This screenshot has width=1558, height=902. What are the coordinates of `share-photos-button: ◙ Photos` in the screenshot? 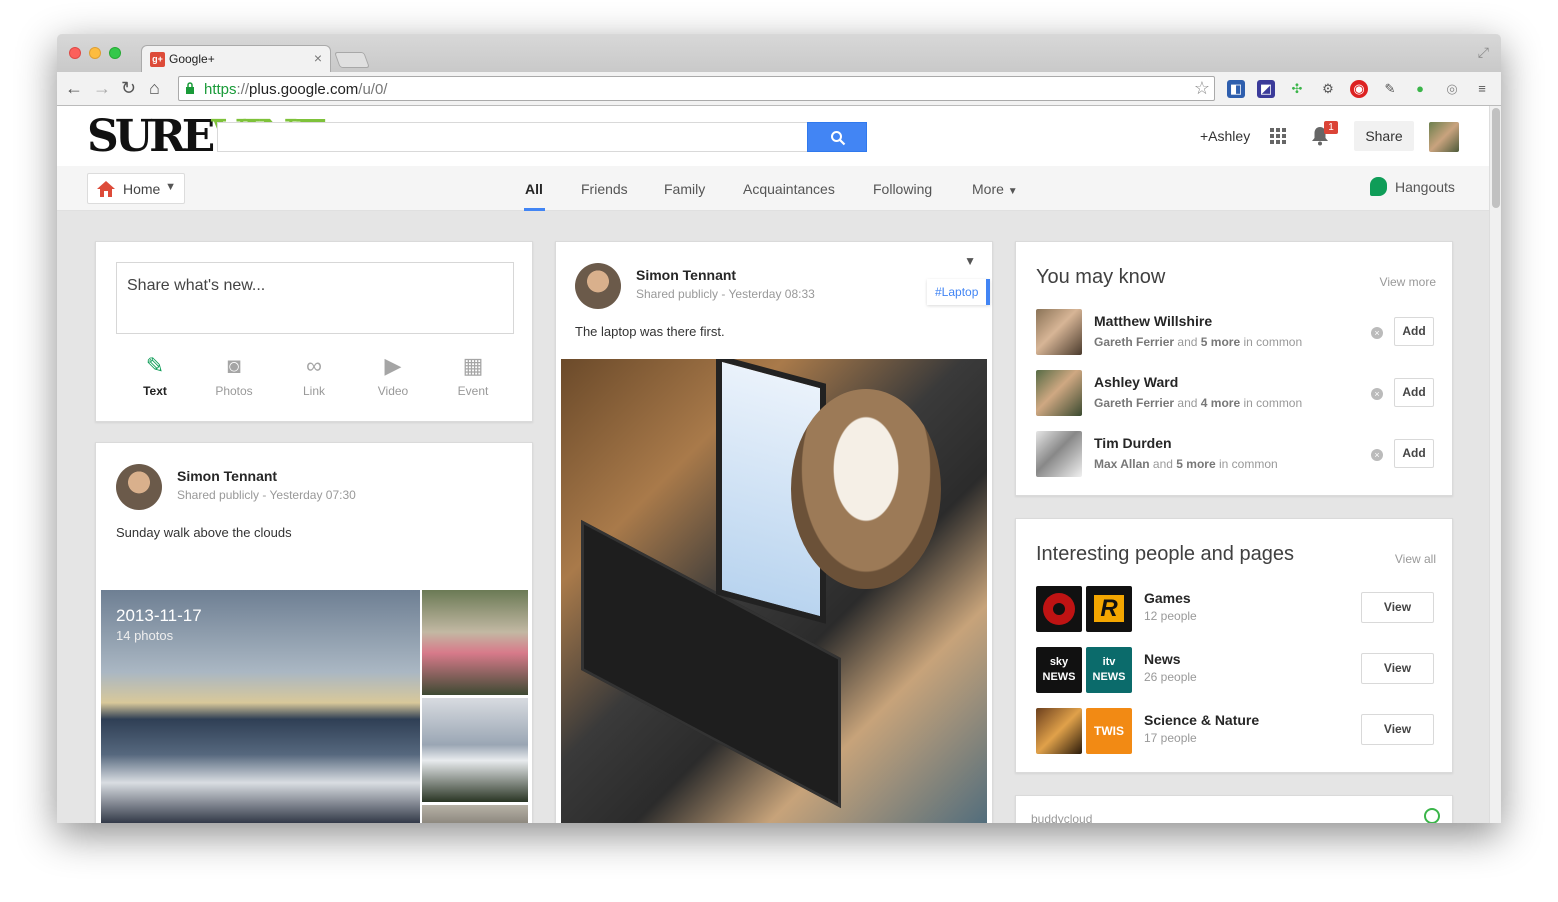 It's located at (234, 375).